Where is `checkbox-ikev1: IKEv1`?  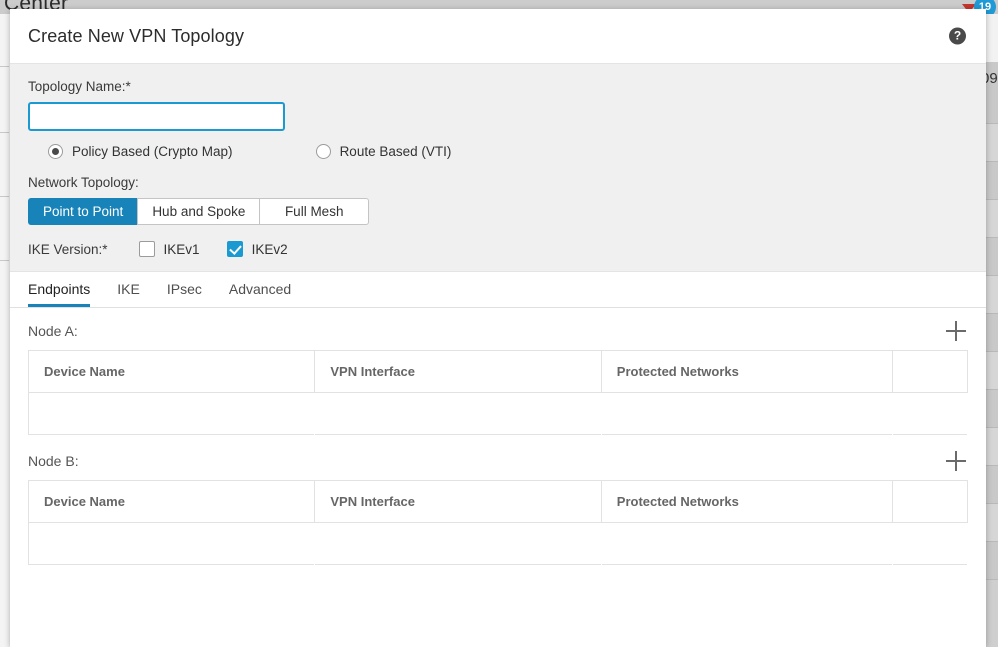
checkbox-ikev1: IKEv1 is located at coordinates (169, 249).